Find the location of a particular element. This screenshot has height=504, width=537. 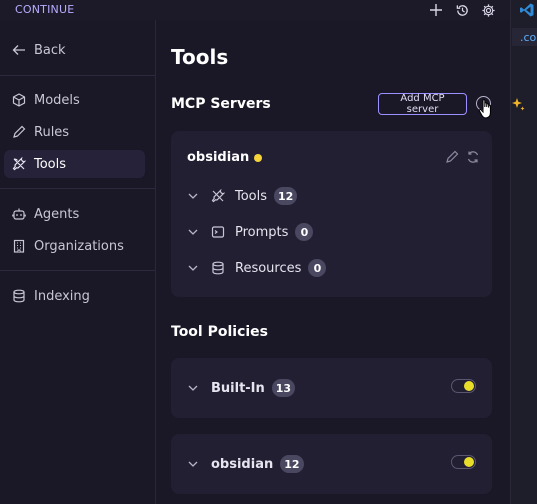

row-label: Prompts is located at coordinates (262, 232).